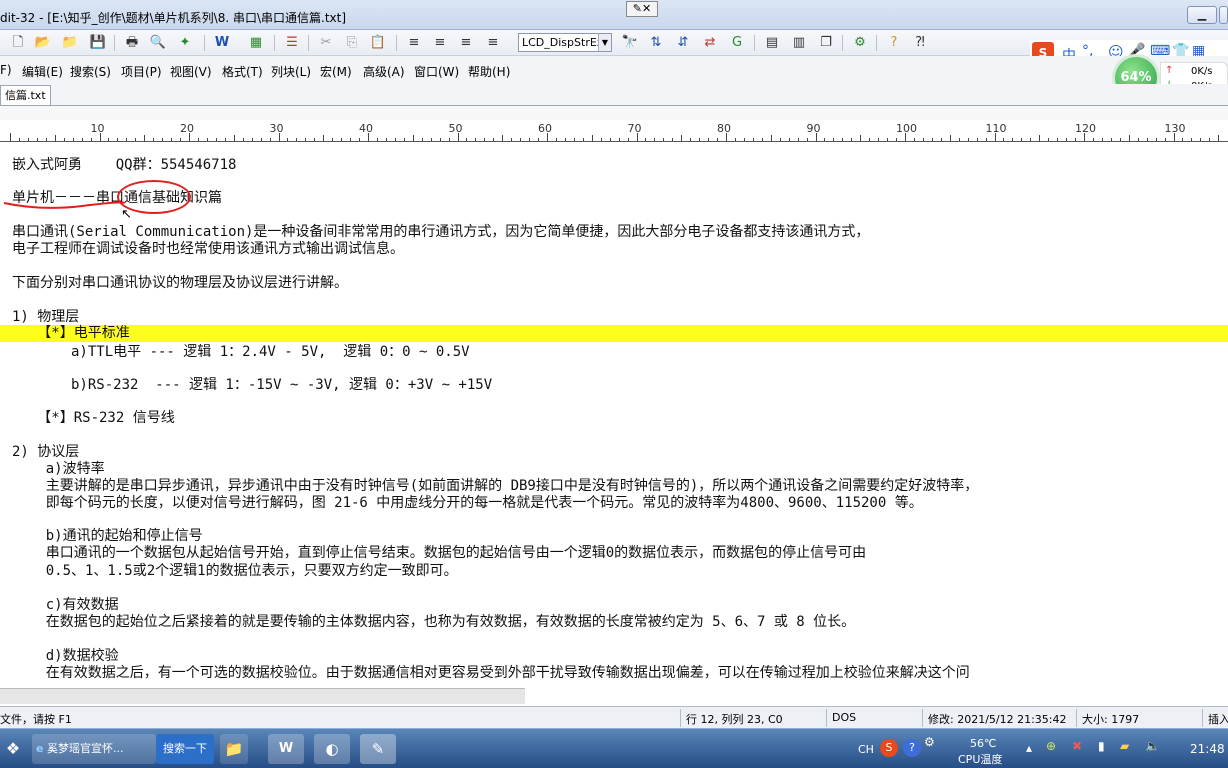  I want to click on goto-icon: G, so click(737, 43).